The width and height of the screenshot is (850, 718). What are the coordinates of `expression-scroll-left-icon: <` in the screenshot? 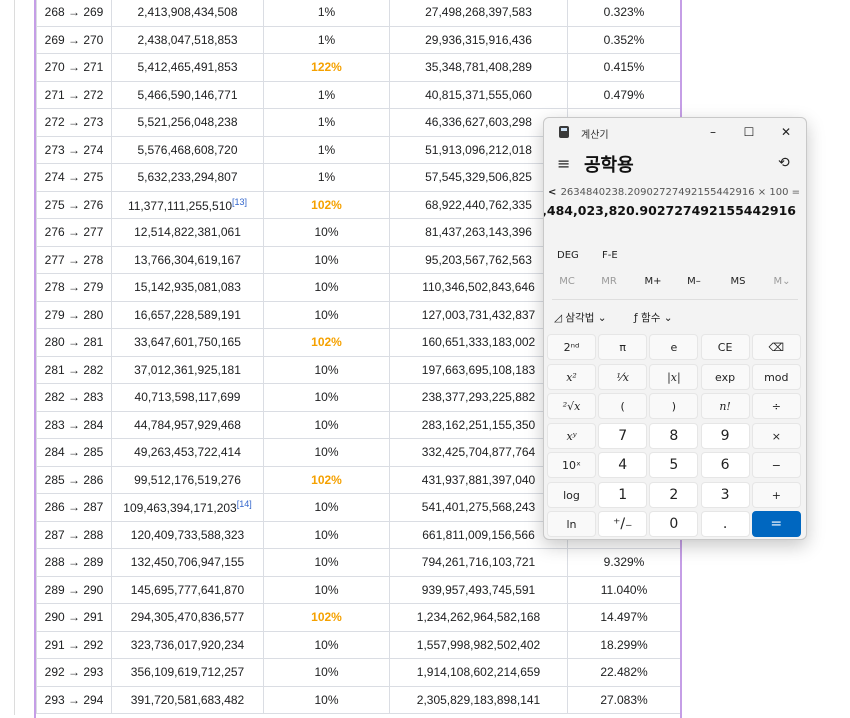 It's located at (552, 192).